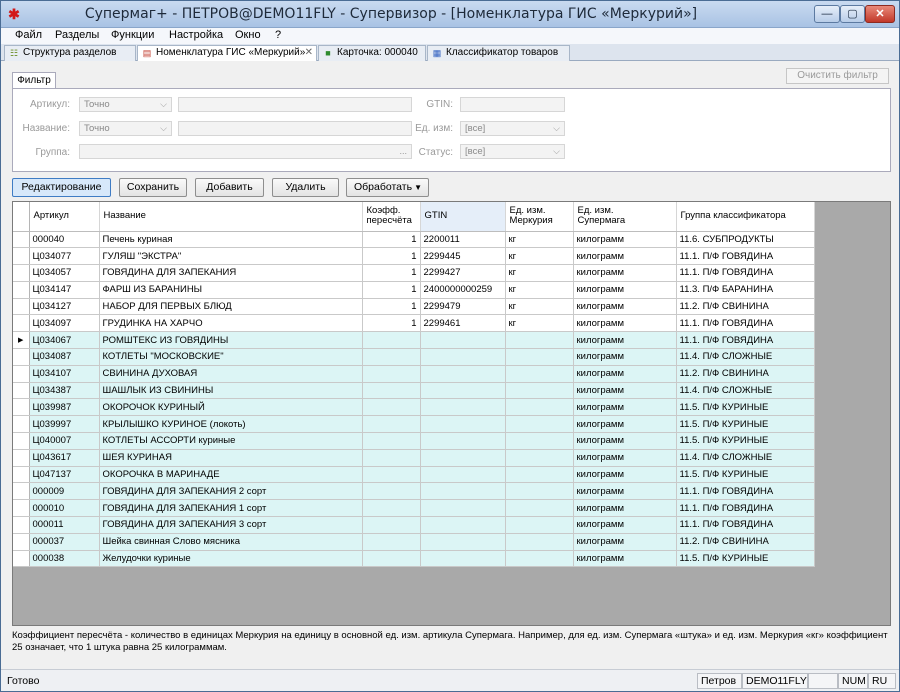 The width and height of the screenshot is (900, 692). I want to click on cell-article: Ц047137, so click(64, 475).